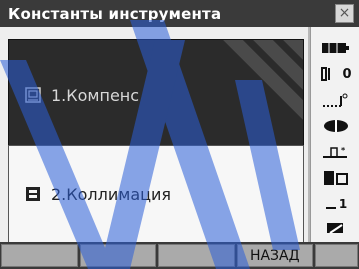 This screenshot has height=269, width=359. Describe the element at coordinates (336, 48) in the screenshot. I see `battery-icon` at that location.